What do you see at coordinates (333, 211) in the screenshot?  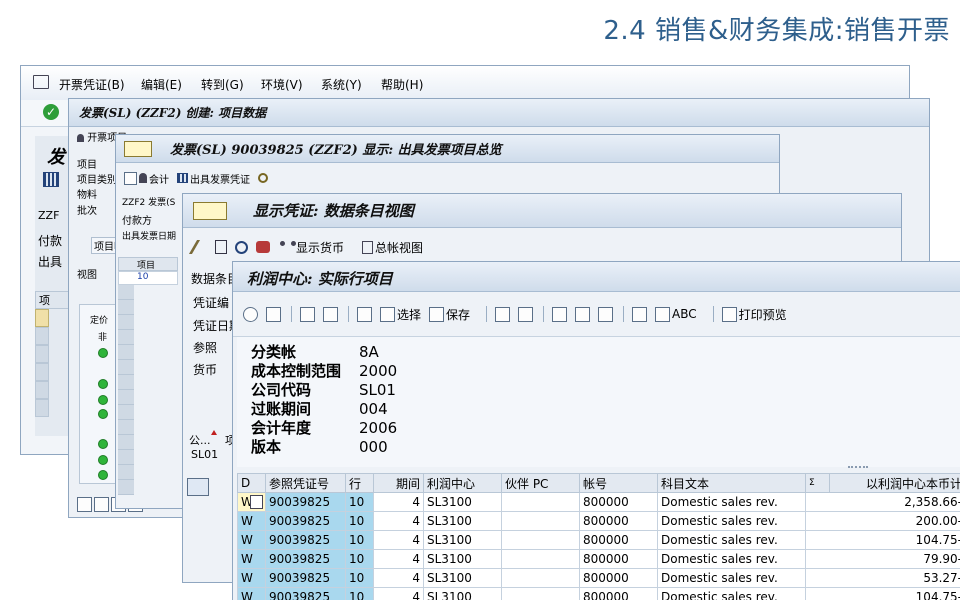 I see `window-title: 显示凭证: 数据条目视图` at bounding box center [333, 211].